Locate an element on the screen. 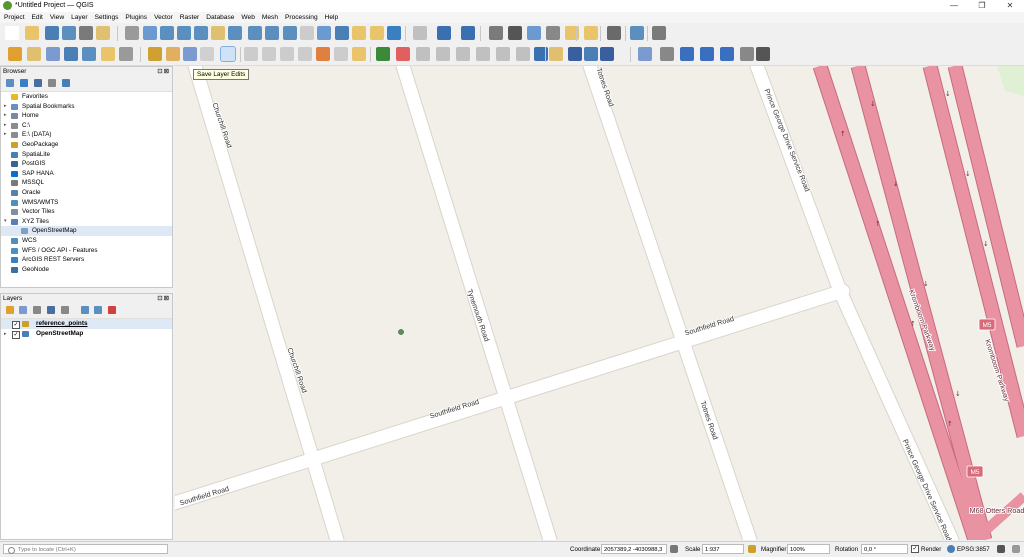 The height and width of the screenshot is (557, 1024). label-rotate-icon is located at coordinates (443, 54).